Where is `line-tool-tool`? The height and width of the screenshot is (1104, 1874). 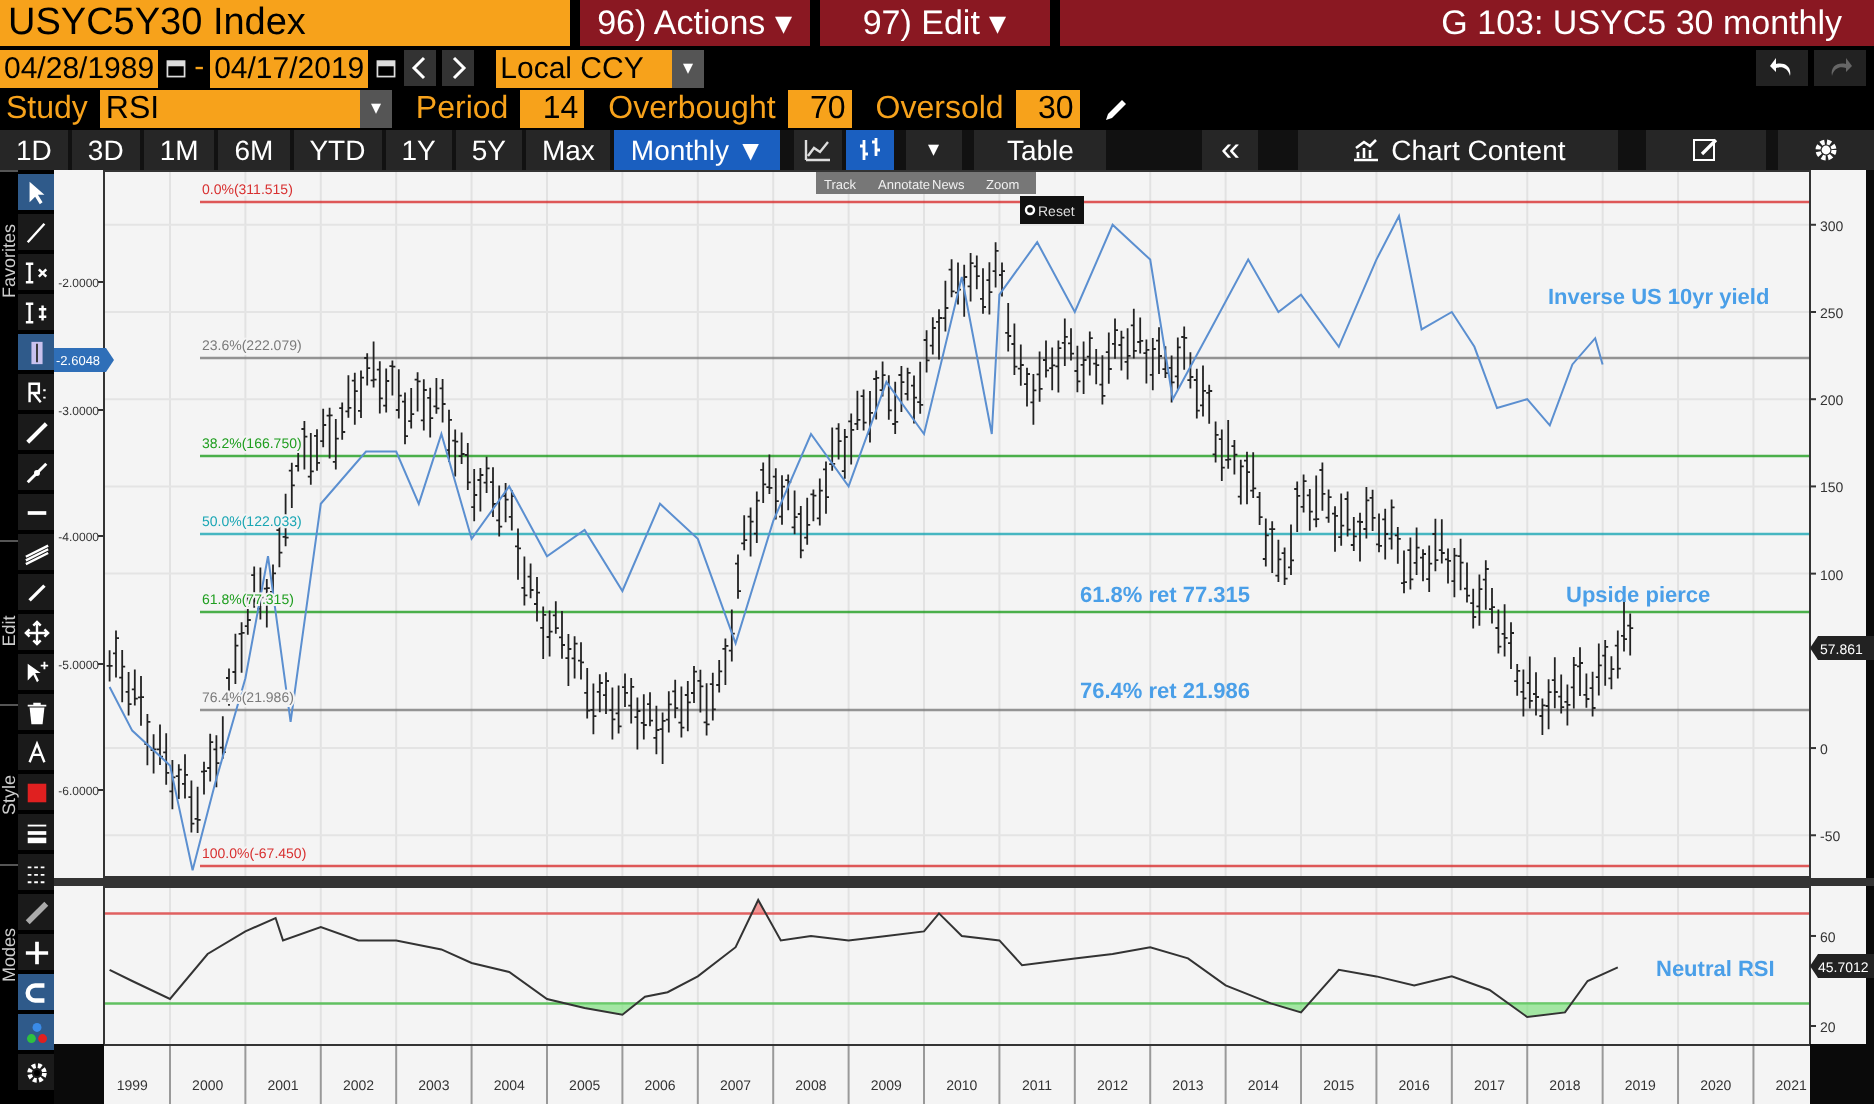
line-tool-tool is located at coordinates (36, 472).